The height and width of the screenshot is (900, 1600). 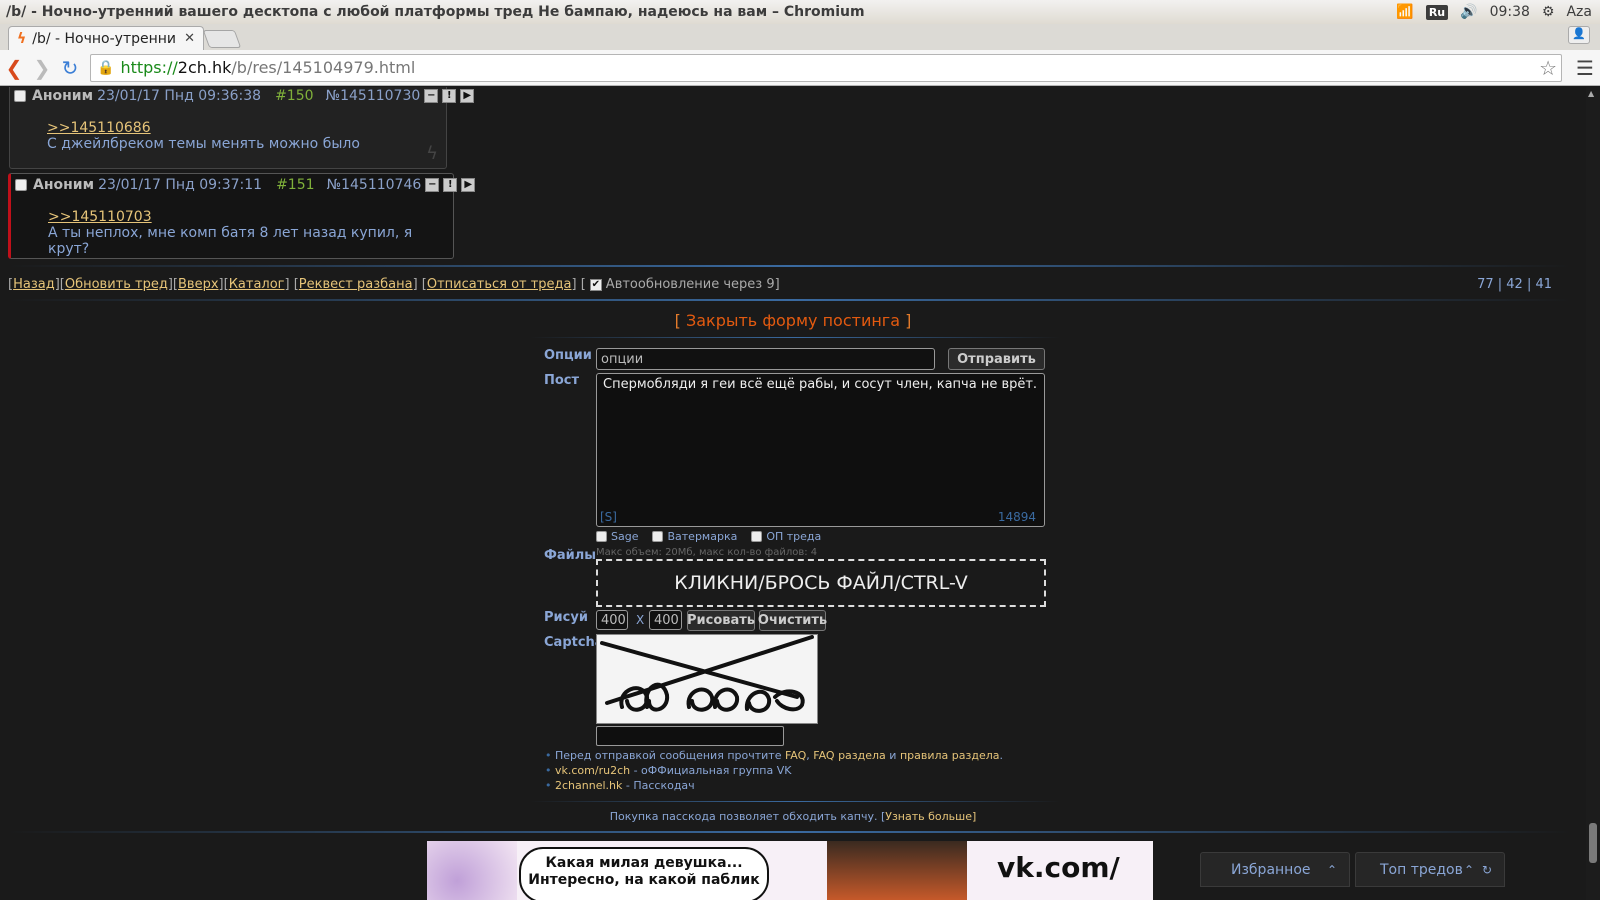 I want to click on tab-strip: ϟ /b/ - Ночно-утренни ✕ 👤, so click(x=800, y=37).